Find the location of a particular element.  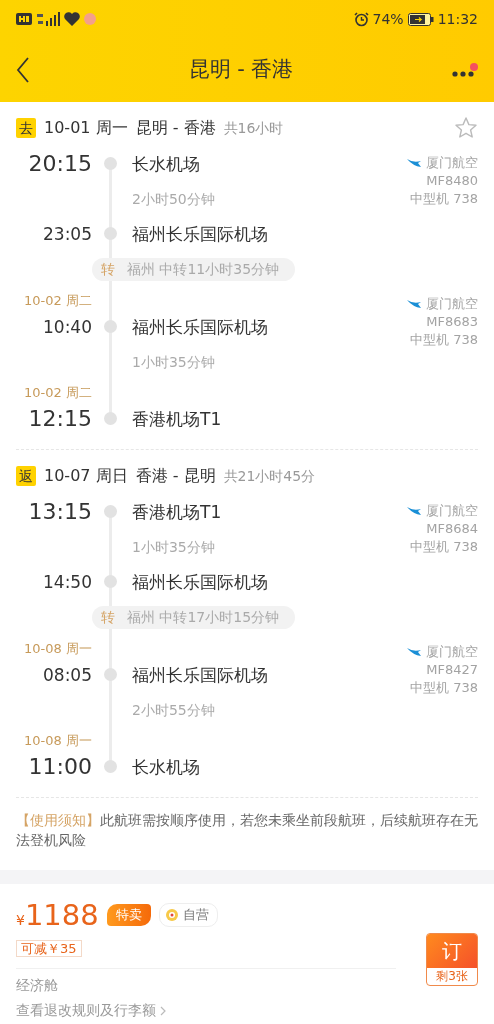

trip-tag: 去 is located at coordinates (26, 128).